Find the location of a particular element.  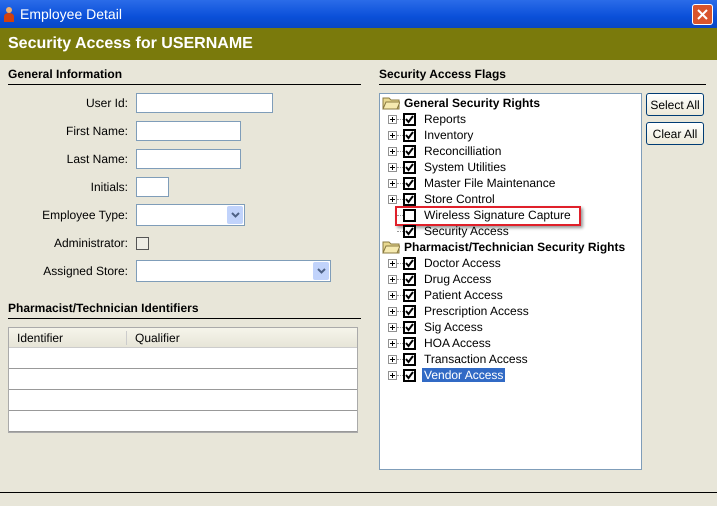

tree-group-label: General Security Rights is located at coordinates (472, 103).